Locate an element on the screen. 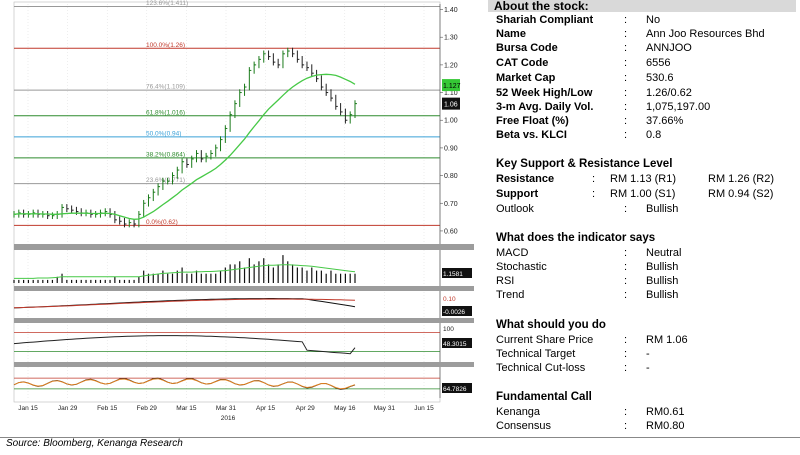  fib-level-label: 100.0%(1.26) is located at coordinates (165, 45).